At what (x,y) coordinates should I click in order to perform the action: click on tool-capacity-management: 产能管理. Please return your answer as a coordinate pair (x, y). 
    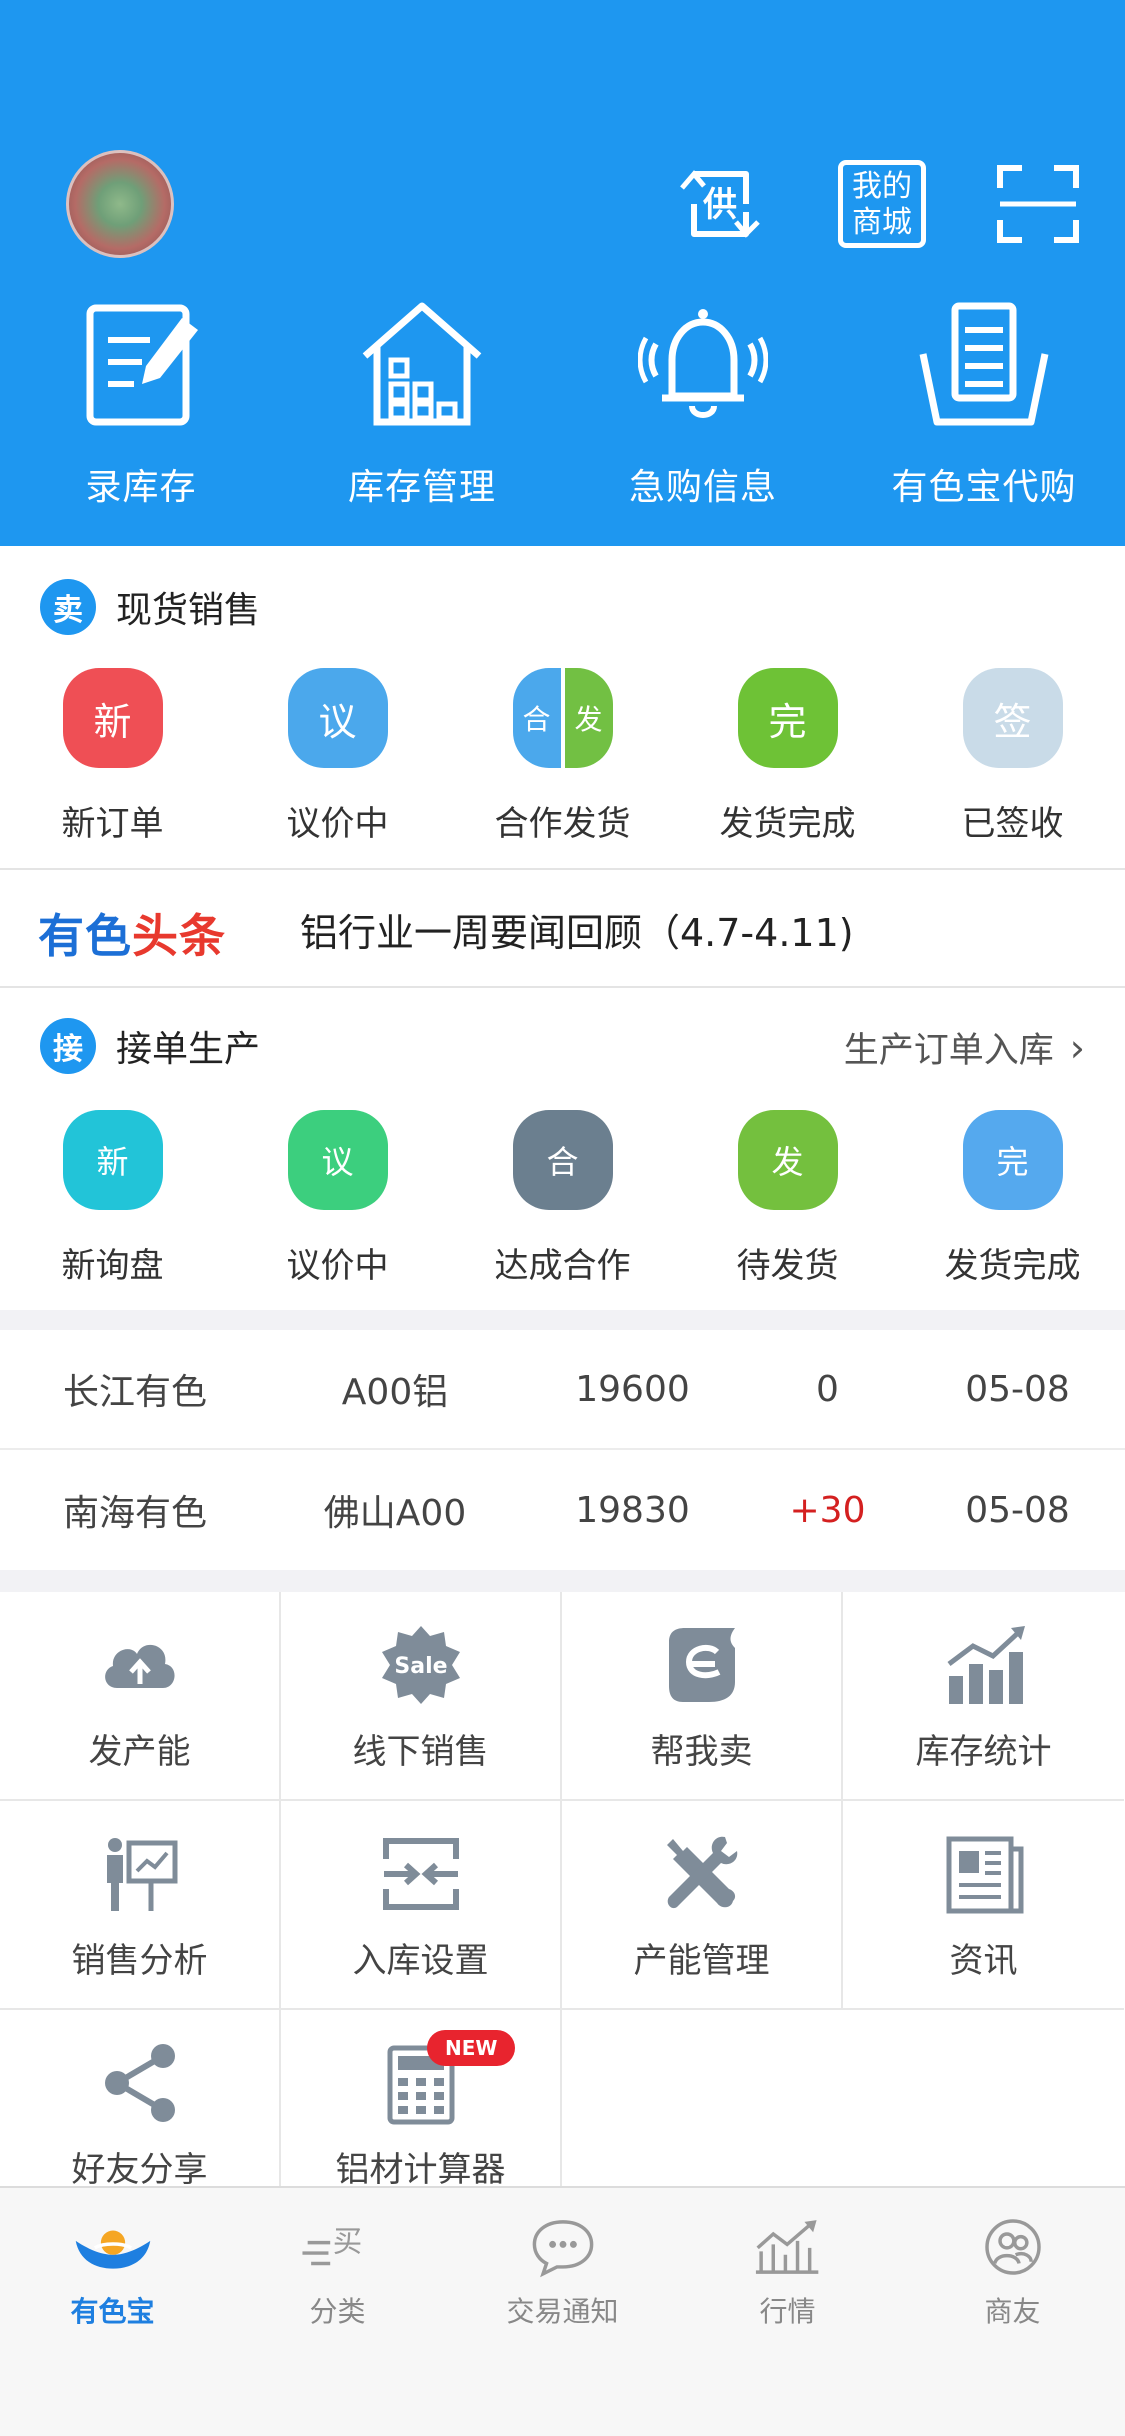
    Looking at the image, I should click on (702, 1905).